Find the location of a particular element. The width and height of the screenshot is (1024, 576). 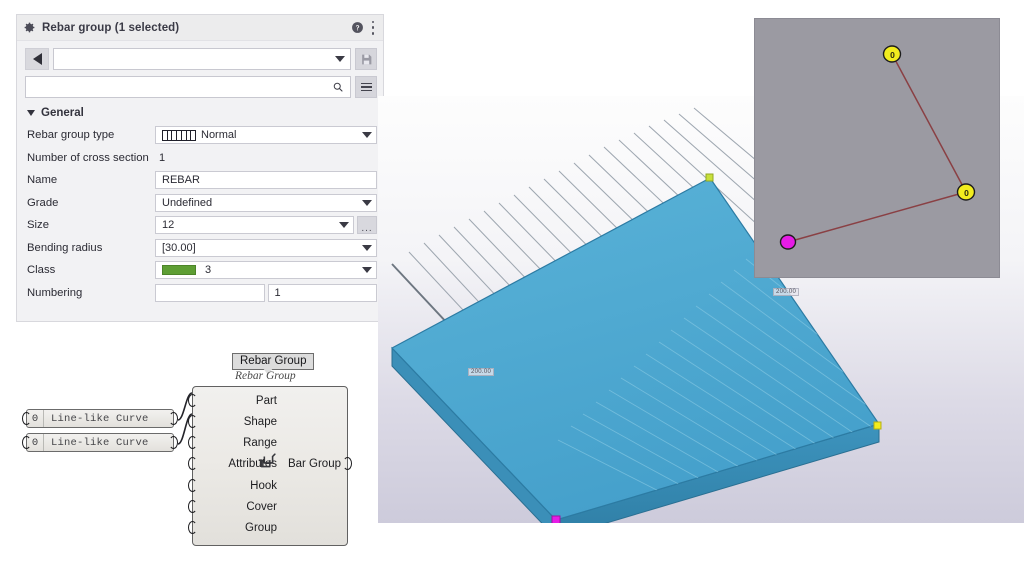

row-label: Rebar group type is located at coordinates (71, 135).